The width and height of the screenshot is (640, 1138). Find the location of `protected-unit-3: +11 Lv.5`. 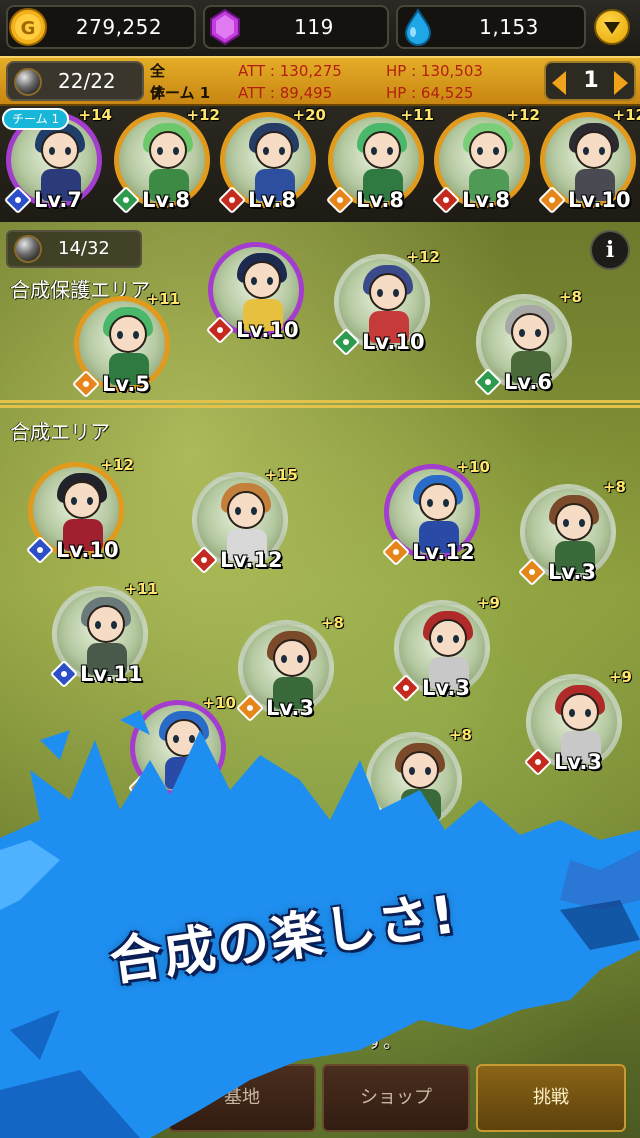

protected-unit-3: +11 Lv.5 is located at coordinates (125, 344).